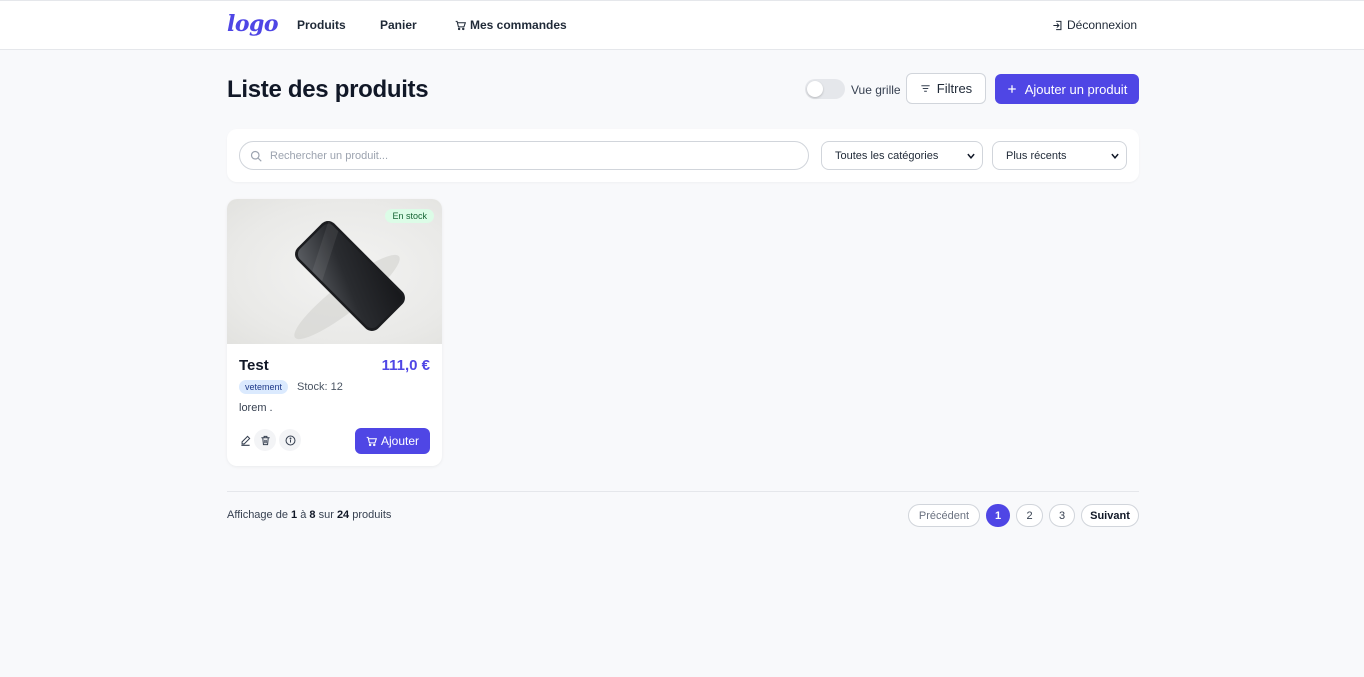 The image size is (1364, 677). What do you see at coordinates (254, 365) in the screenshot?
I see `product-name: Test` at bounding box center [254, 365].